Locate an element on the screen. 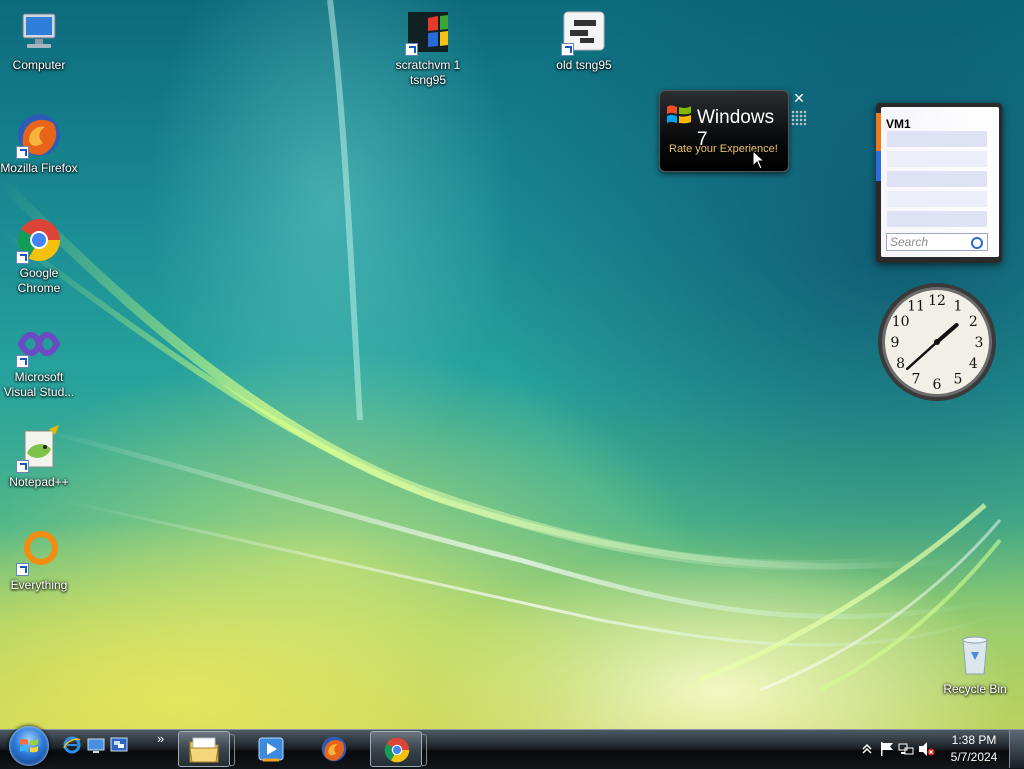 Image resolution: width=1024 pixels, height=769 pixels. feed-panel: VM1 Search is located at coordinates (940, 182).